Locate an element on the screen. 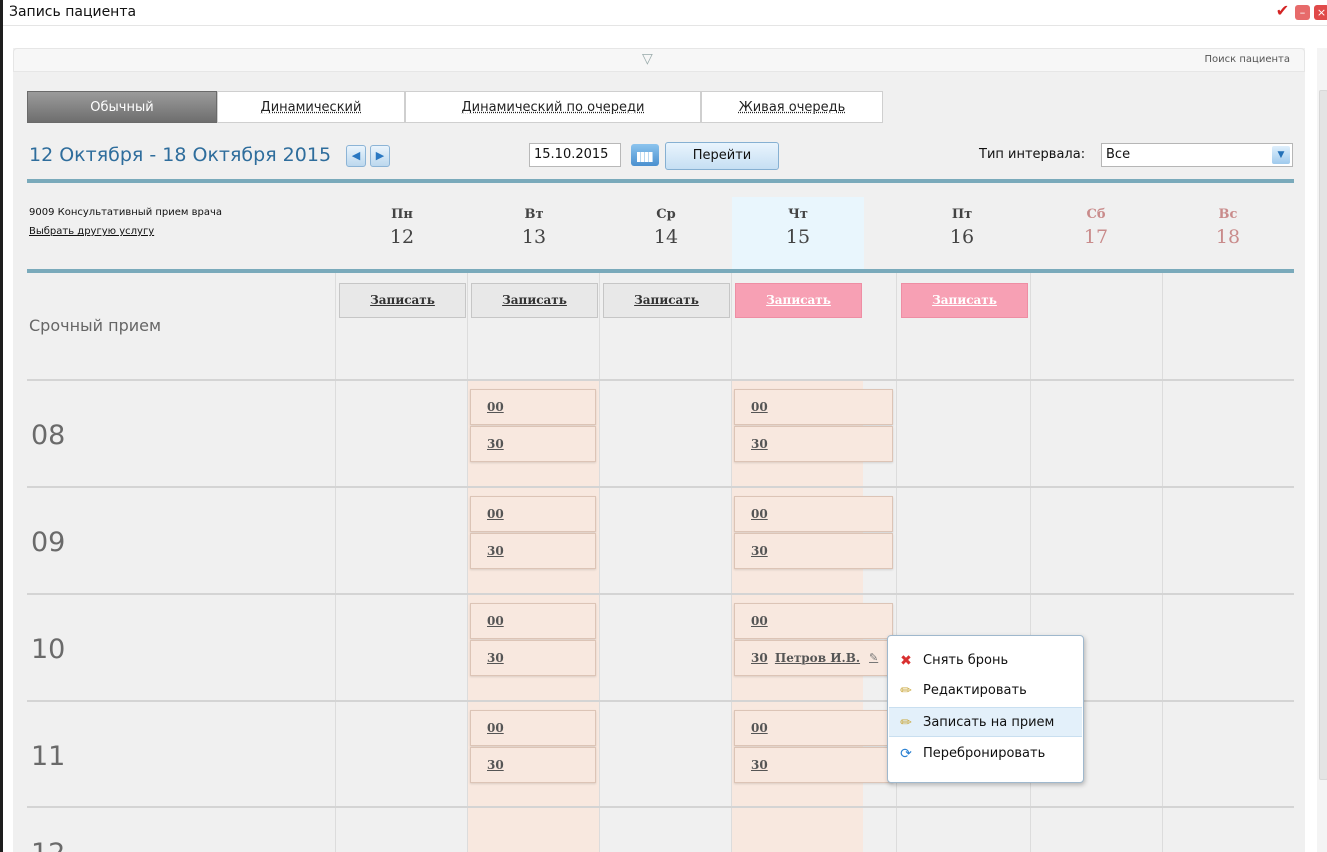 The height and width of the screenshot is (852, 1327). day-header-mon: Пн 12 is located at coordinates (402, 227).